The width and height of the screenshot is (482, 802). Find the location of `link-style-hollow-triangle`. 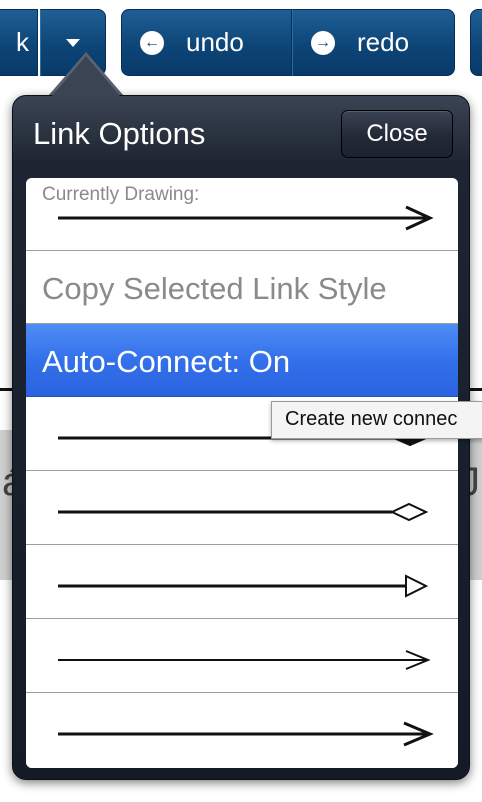

link-style-hollow-triangle is located at coordinates (242, 582).